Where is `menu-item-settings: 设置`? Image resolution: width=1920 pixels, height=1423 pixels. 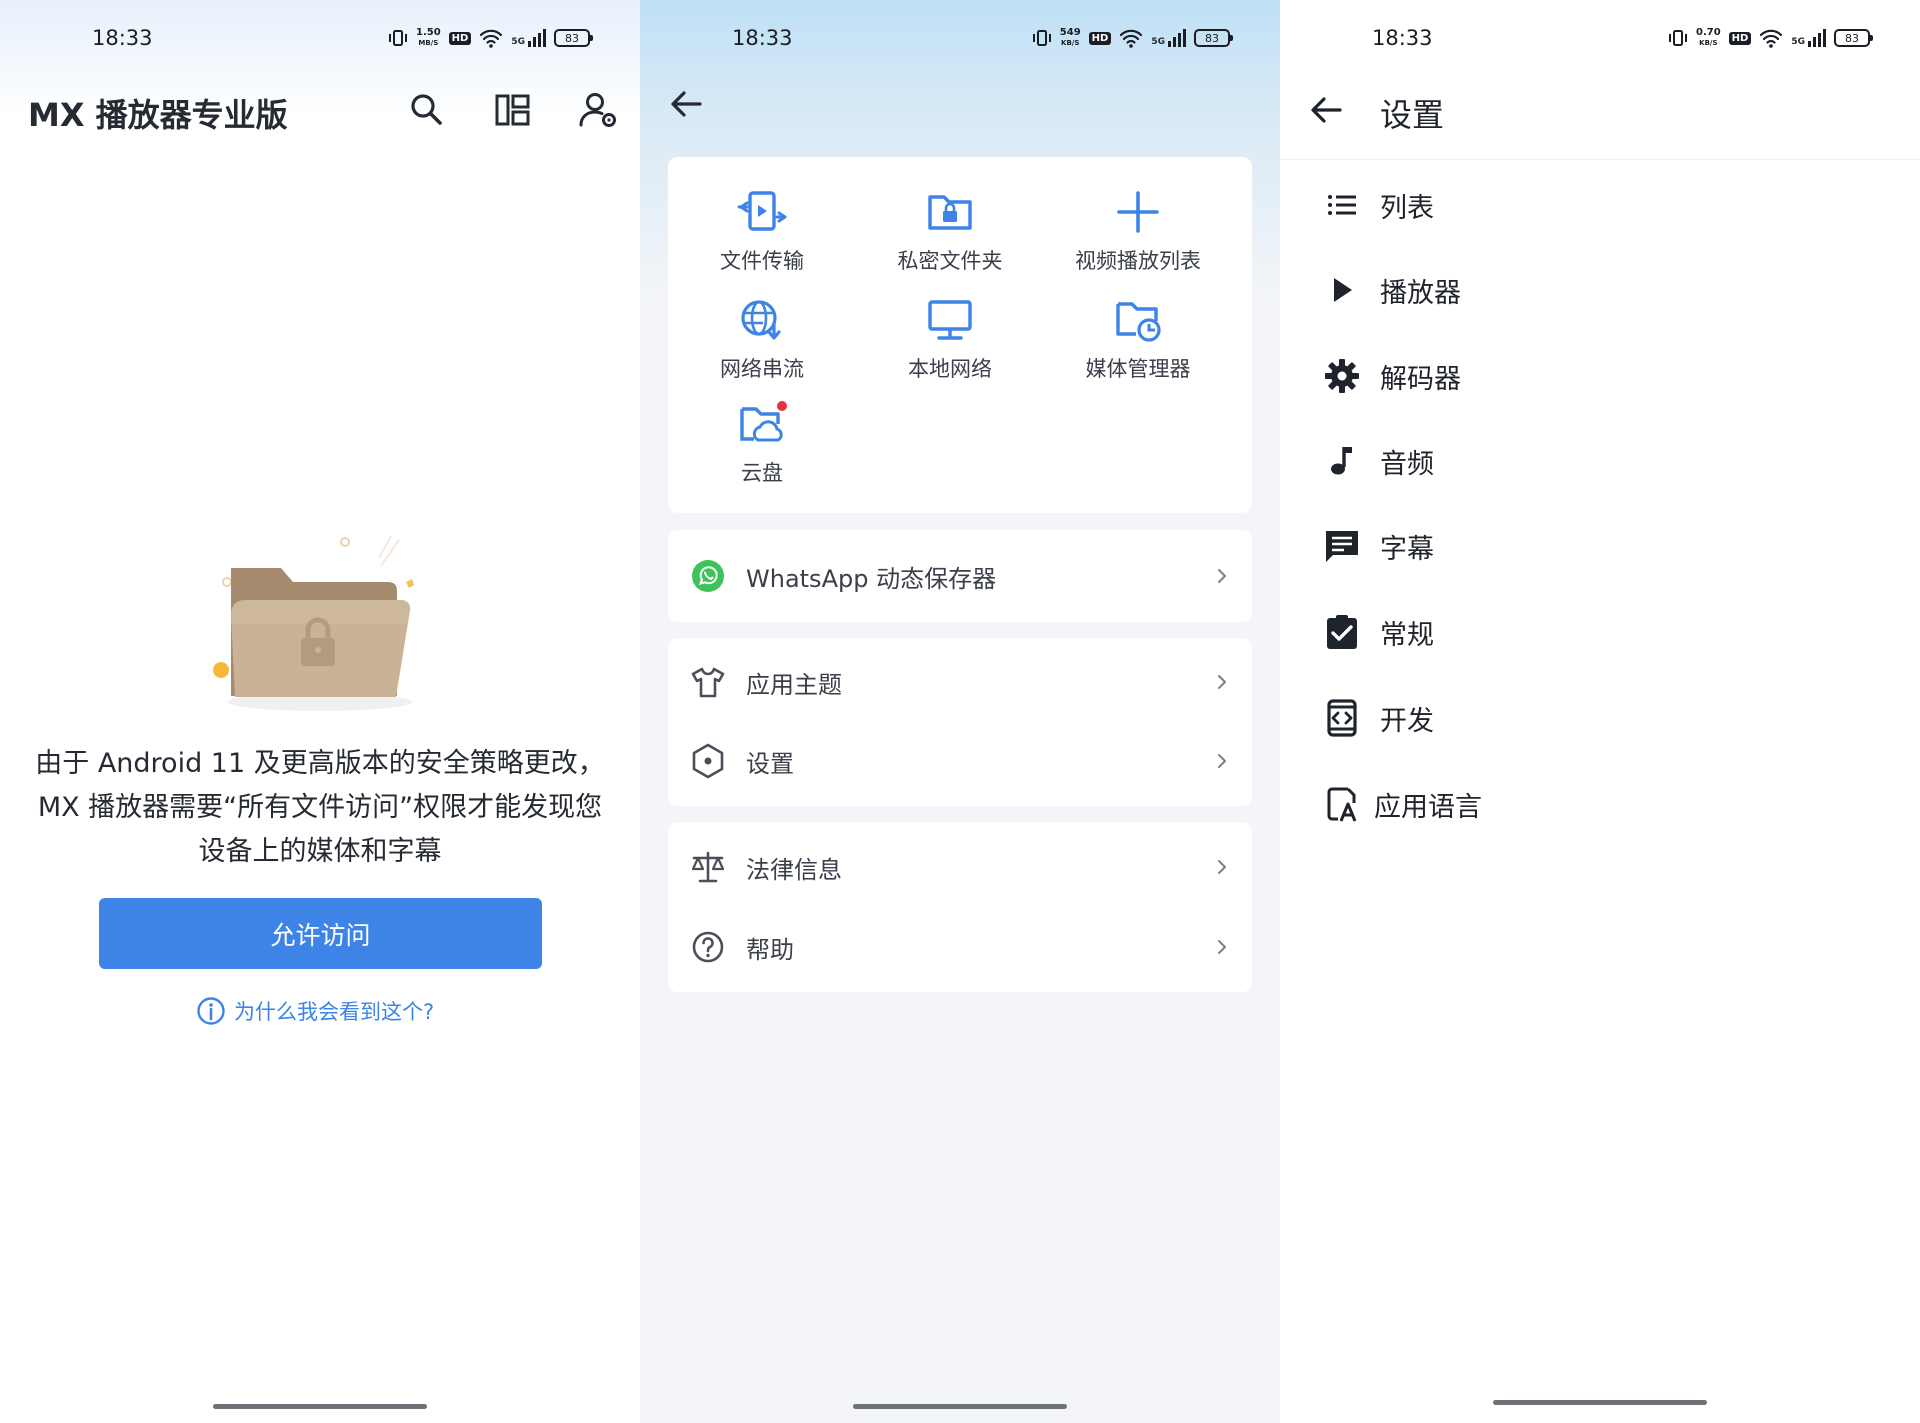 menu-item-settings: 设置 is located at coordinates (960, 761).